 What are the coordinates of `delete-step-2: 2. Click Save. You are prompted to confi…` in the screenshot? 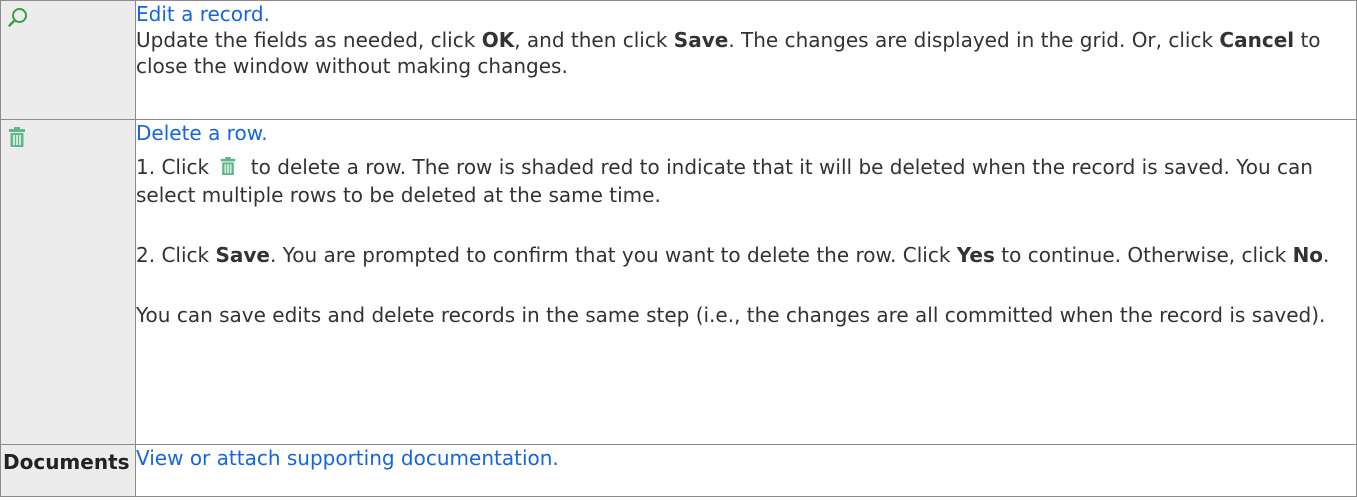 It's located at (733, 255).